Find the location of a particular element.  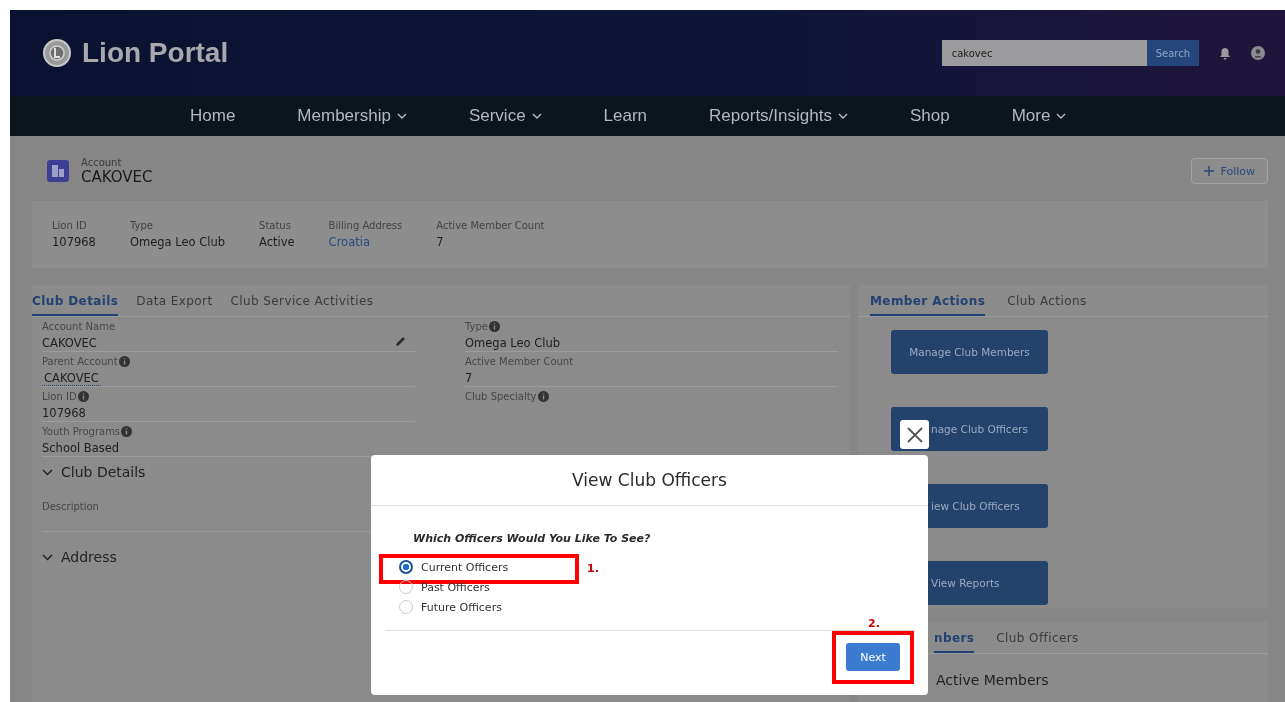

highlight-value: 7 is located at coordinates (440, 242).